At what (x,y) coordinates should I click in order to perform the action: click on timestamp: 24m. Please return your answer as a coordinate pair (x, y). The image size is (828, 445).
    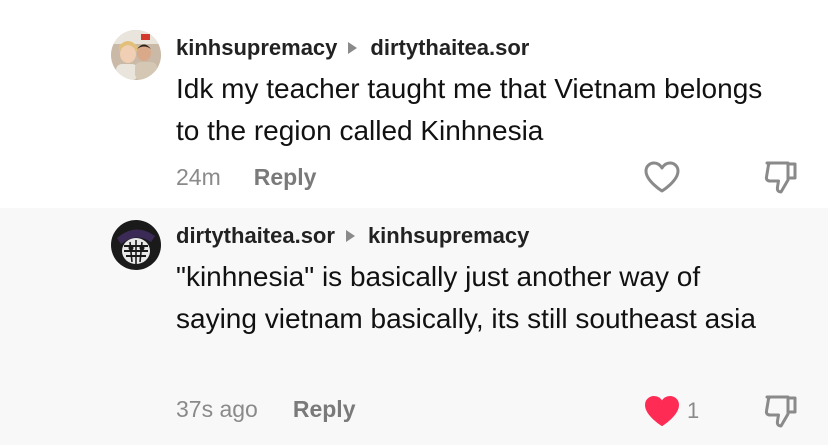
    Looking at the image, I should click on (198, 177).